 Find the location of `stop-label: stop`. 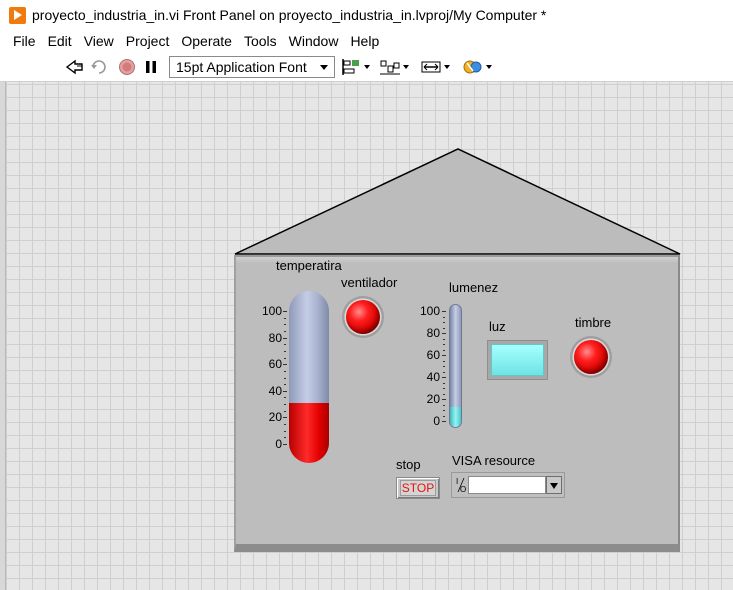

stop-label: stop is located at coordinates (408, 464).